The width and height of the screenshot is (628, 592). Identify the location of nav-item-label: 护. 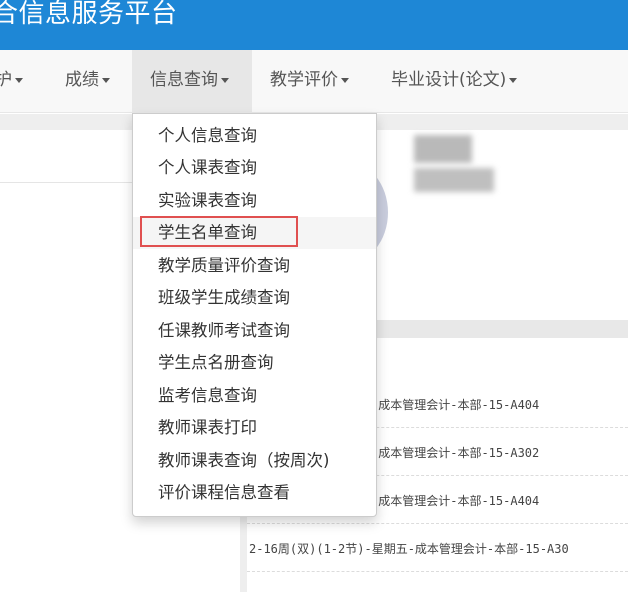
(6, 80).